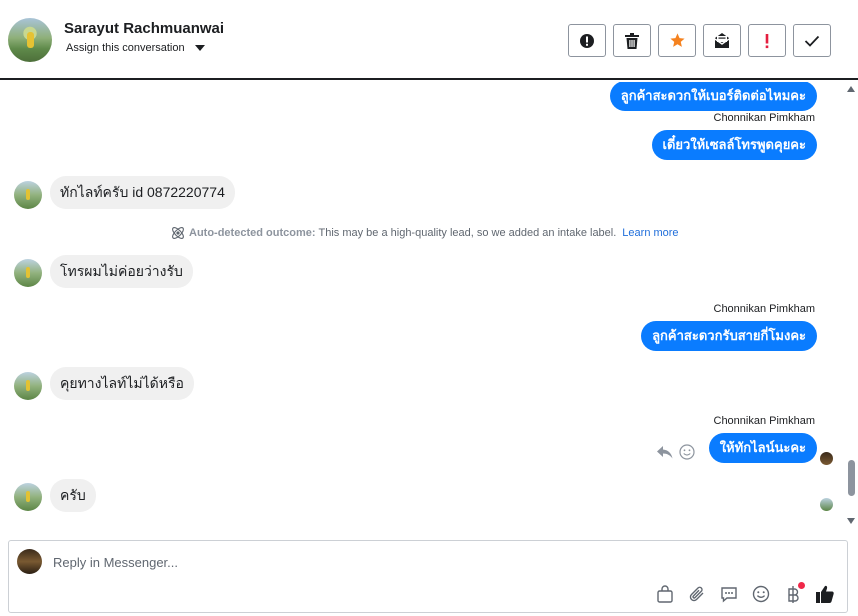  I want to click on delete-button, so click(632, 40).